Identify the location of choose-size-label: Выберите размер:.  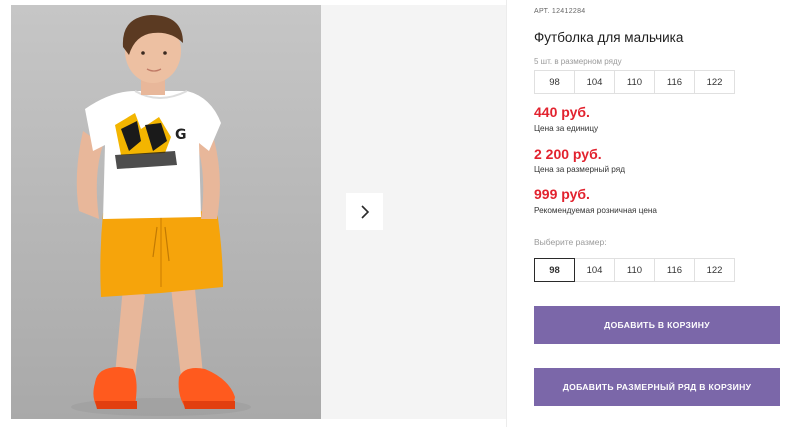
(570, 242).